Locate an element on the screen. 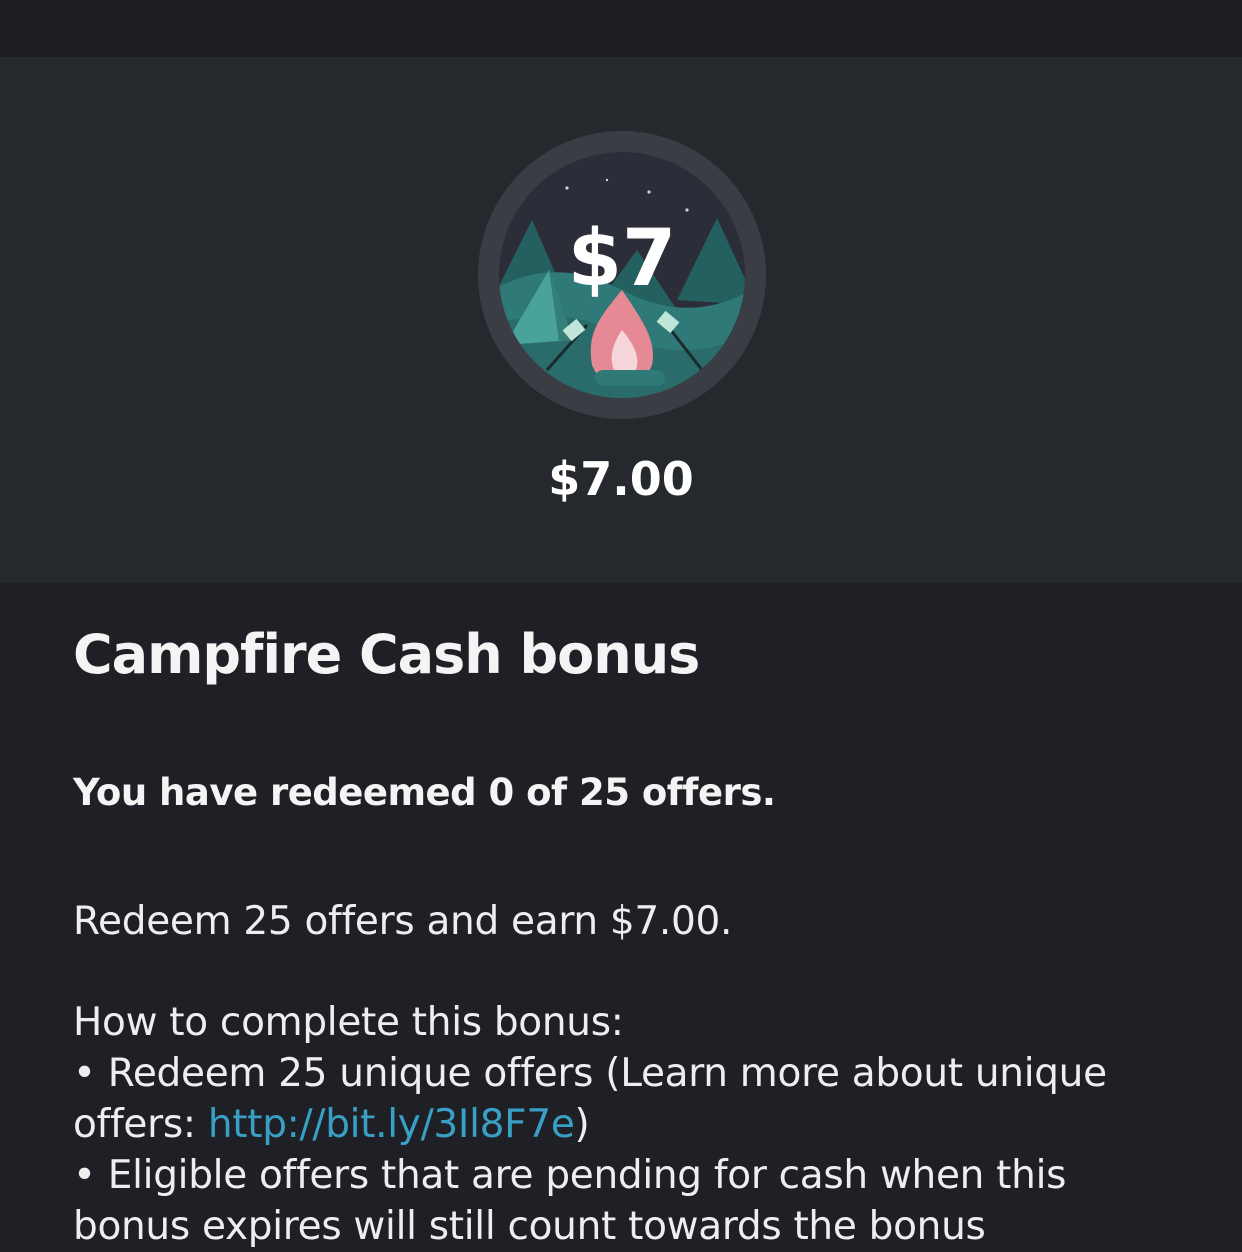  howto-bullet-1-prefix: offers: is located at coordinates (140, 1124).